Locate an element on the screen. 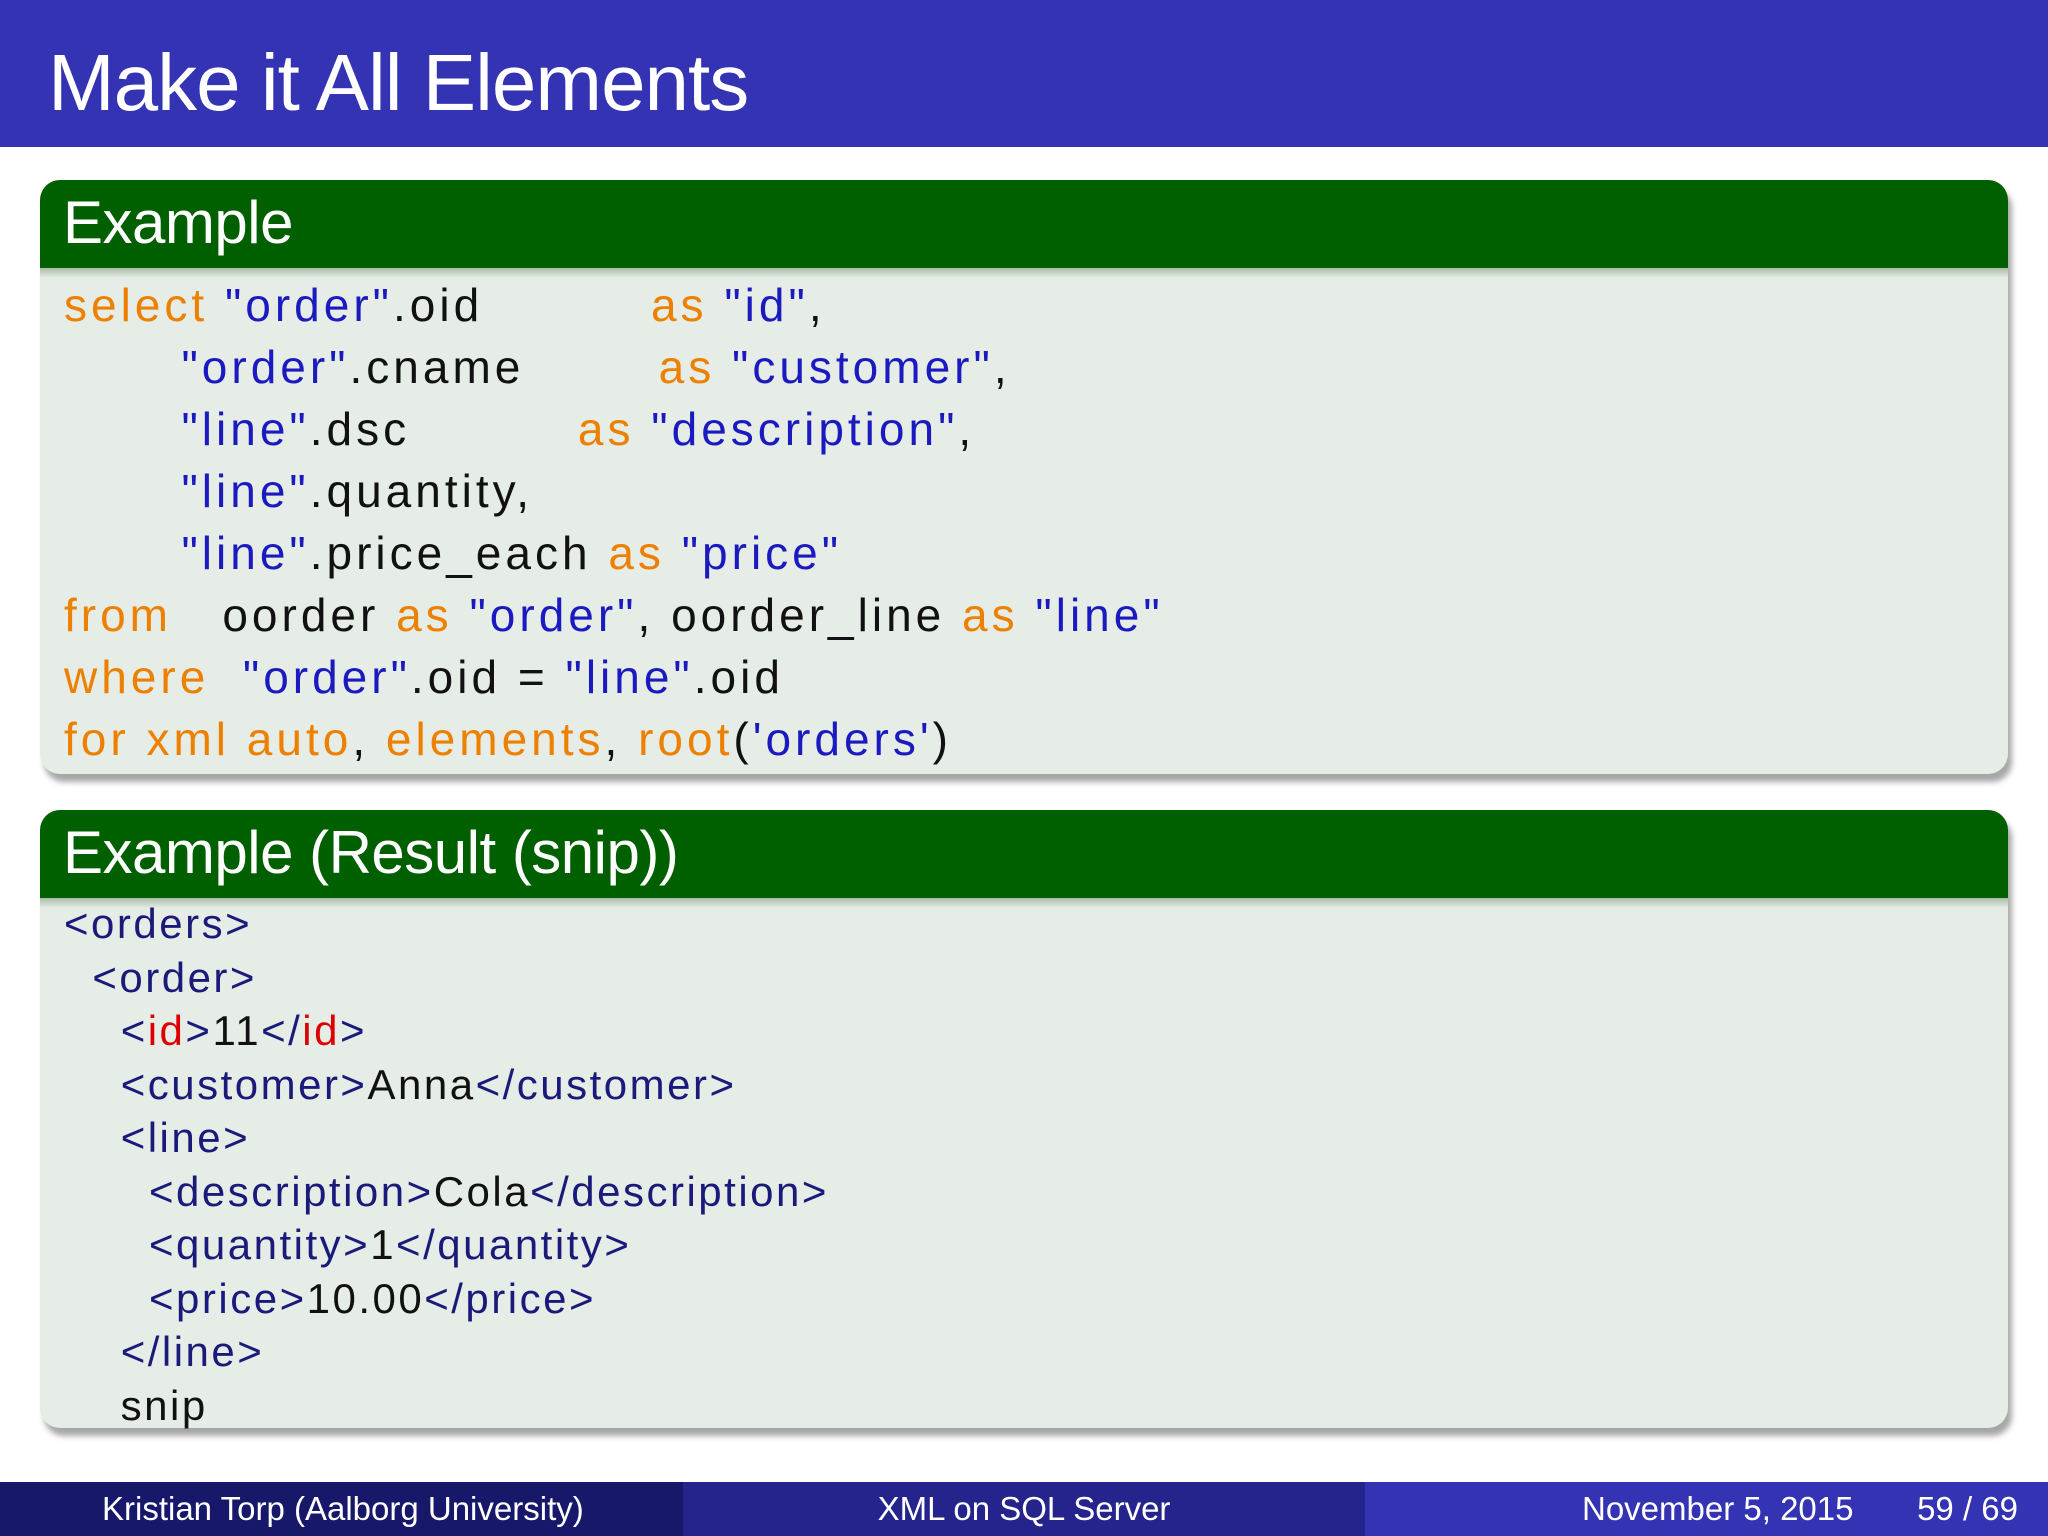 This screenshot has width=2048, height=1536. xml-tag: </description> is located at coordinates (679, 1191).